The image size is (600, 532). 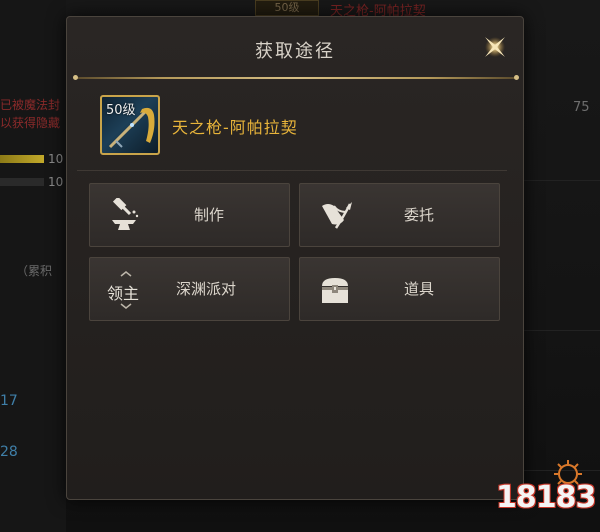 I want to click on background-level-badge: 50级, so click(x=287, y=8).